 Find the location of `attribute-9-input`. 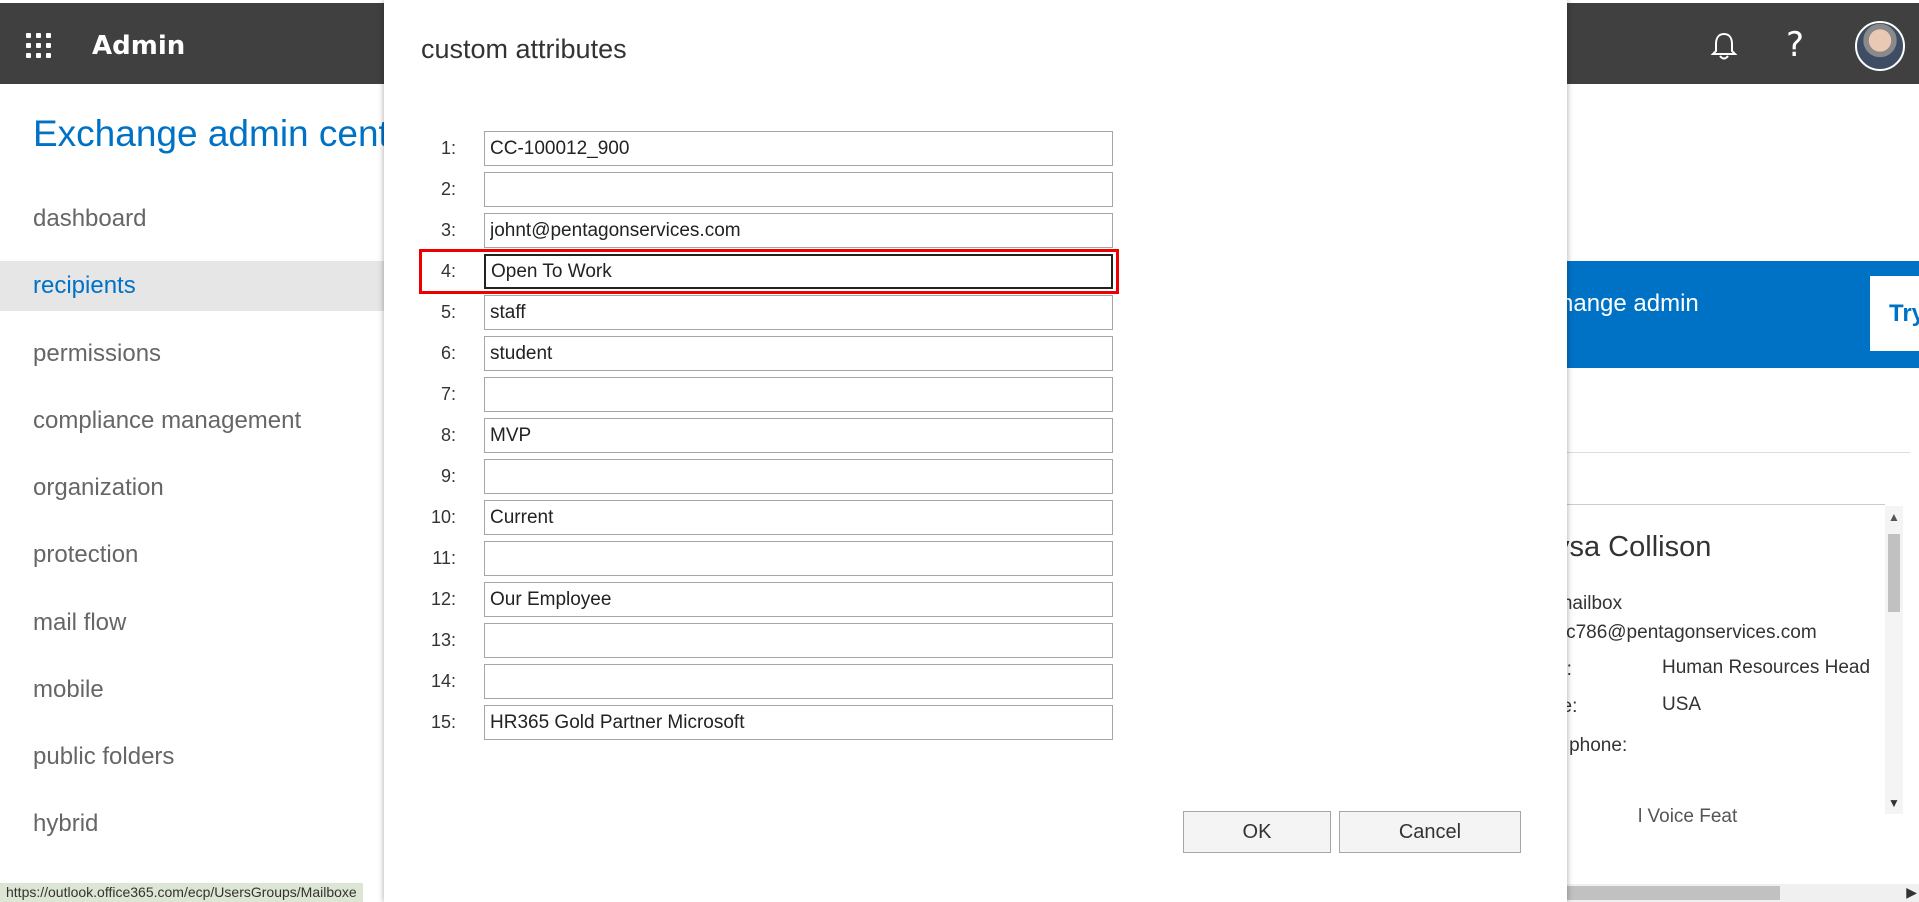

attribute-9-input is located at coordinates (798, 476).